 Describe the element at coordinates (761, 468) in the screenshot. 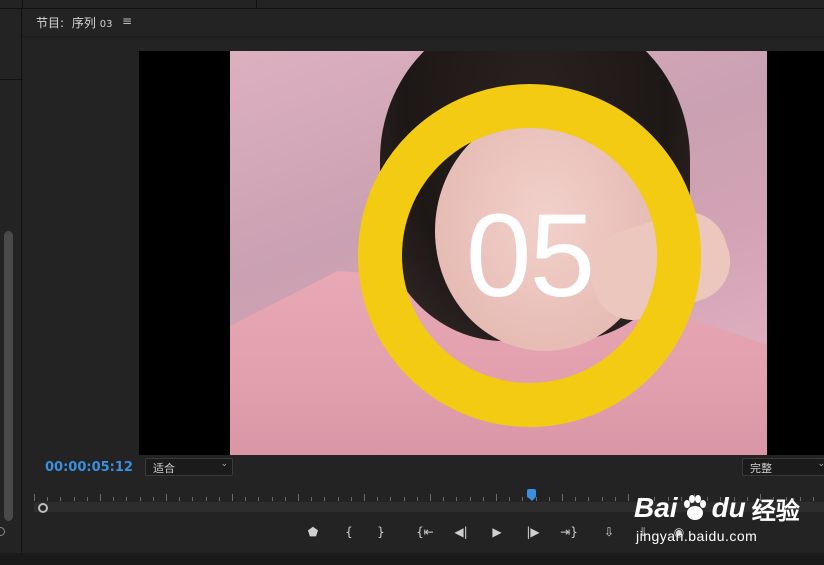

I see `playback-resolution-value: 完整` at that location.